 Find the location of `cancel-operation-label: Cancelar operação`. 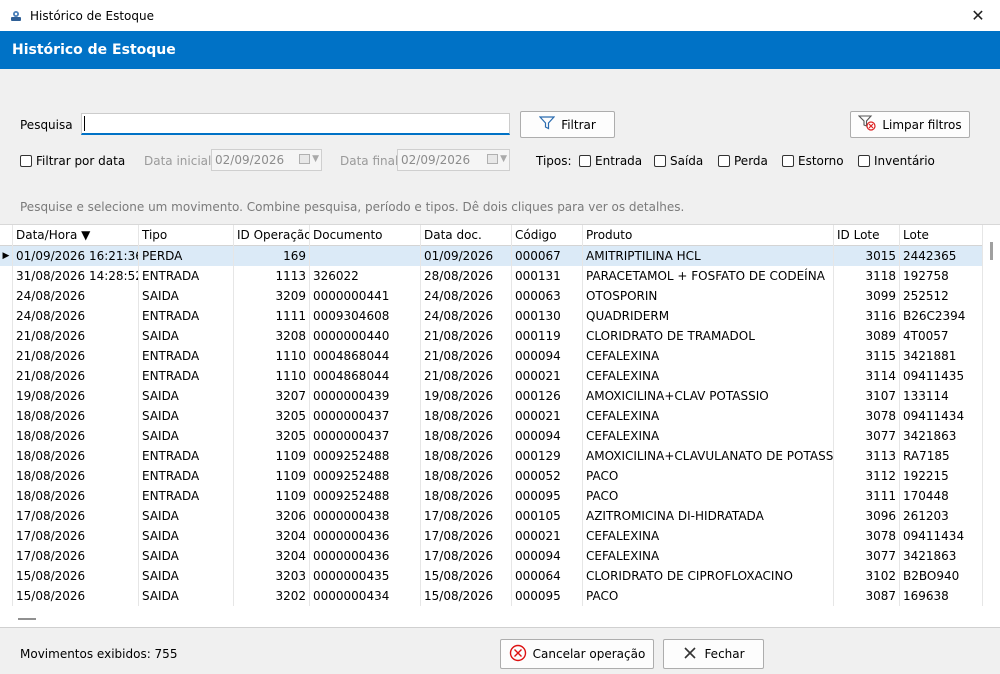

cancel-operation-label: Cancelar operação is located at coordinates (589, 654).